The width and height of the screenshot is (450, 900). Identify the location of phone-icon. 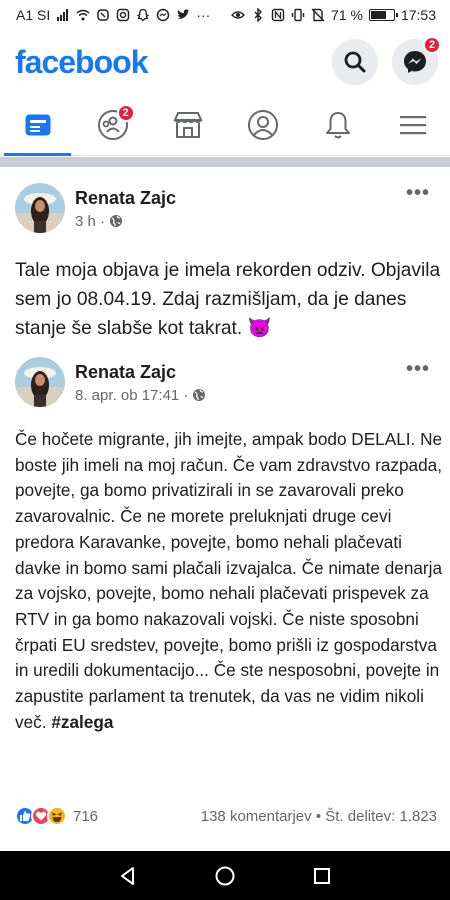
(103, 15).